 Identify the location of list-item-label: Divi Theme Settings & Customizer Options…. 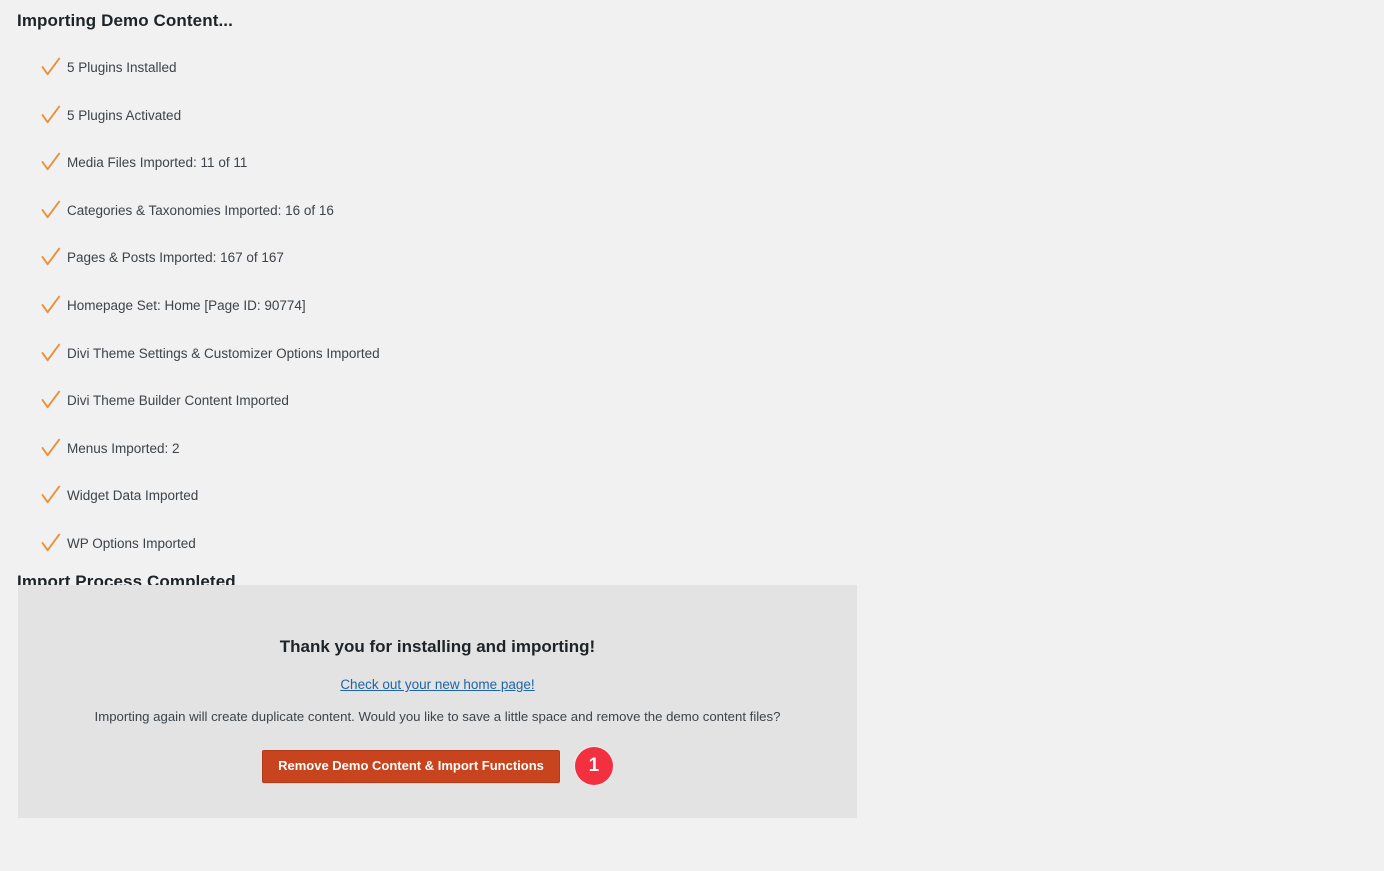
(223, 353).